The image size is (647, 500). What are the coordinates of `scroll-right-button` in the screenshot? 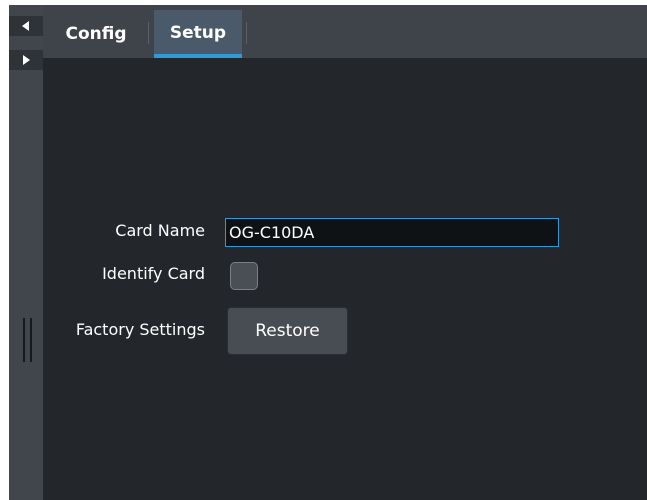 It's located at (26, 60).